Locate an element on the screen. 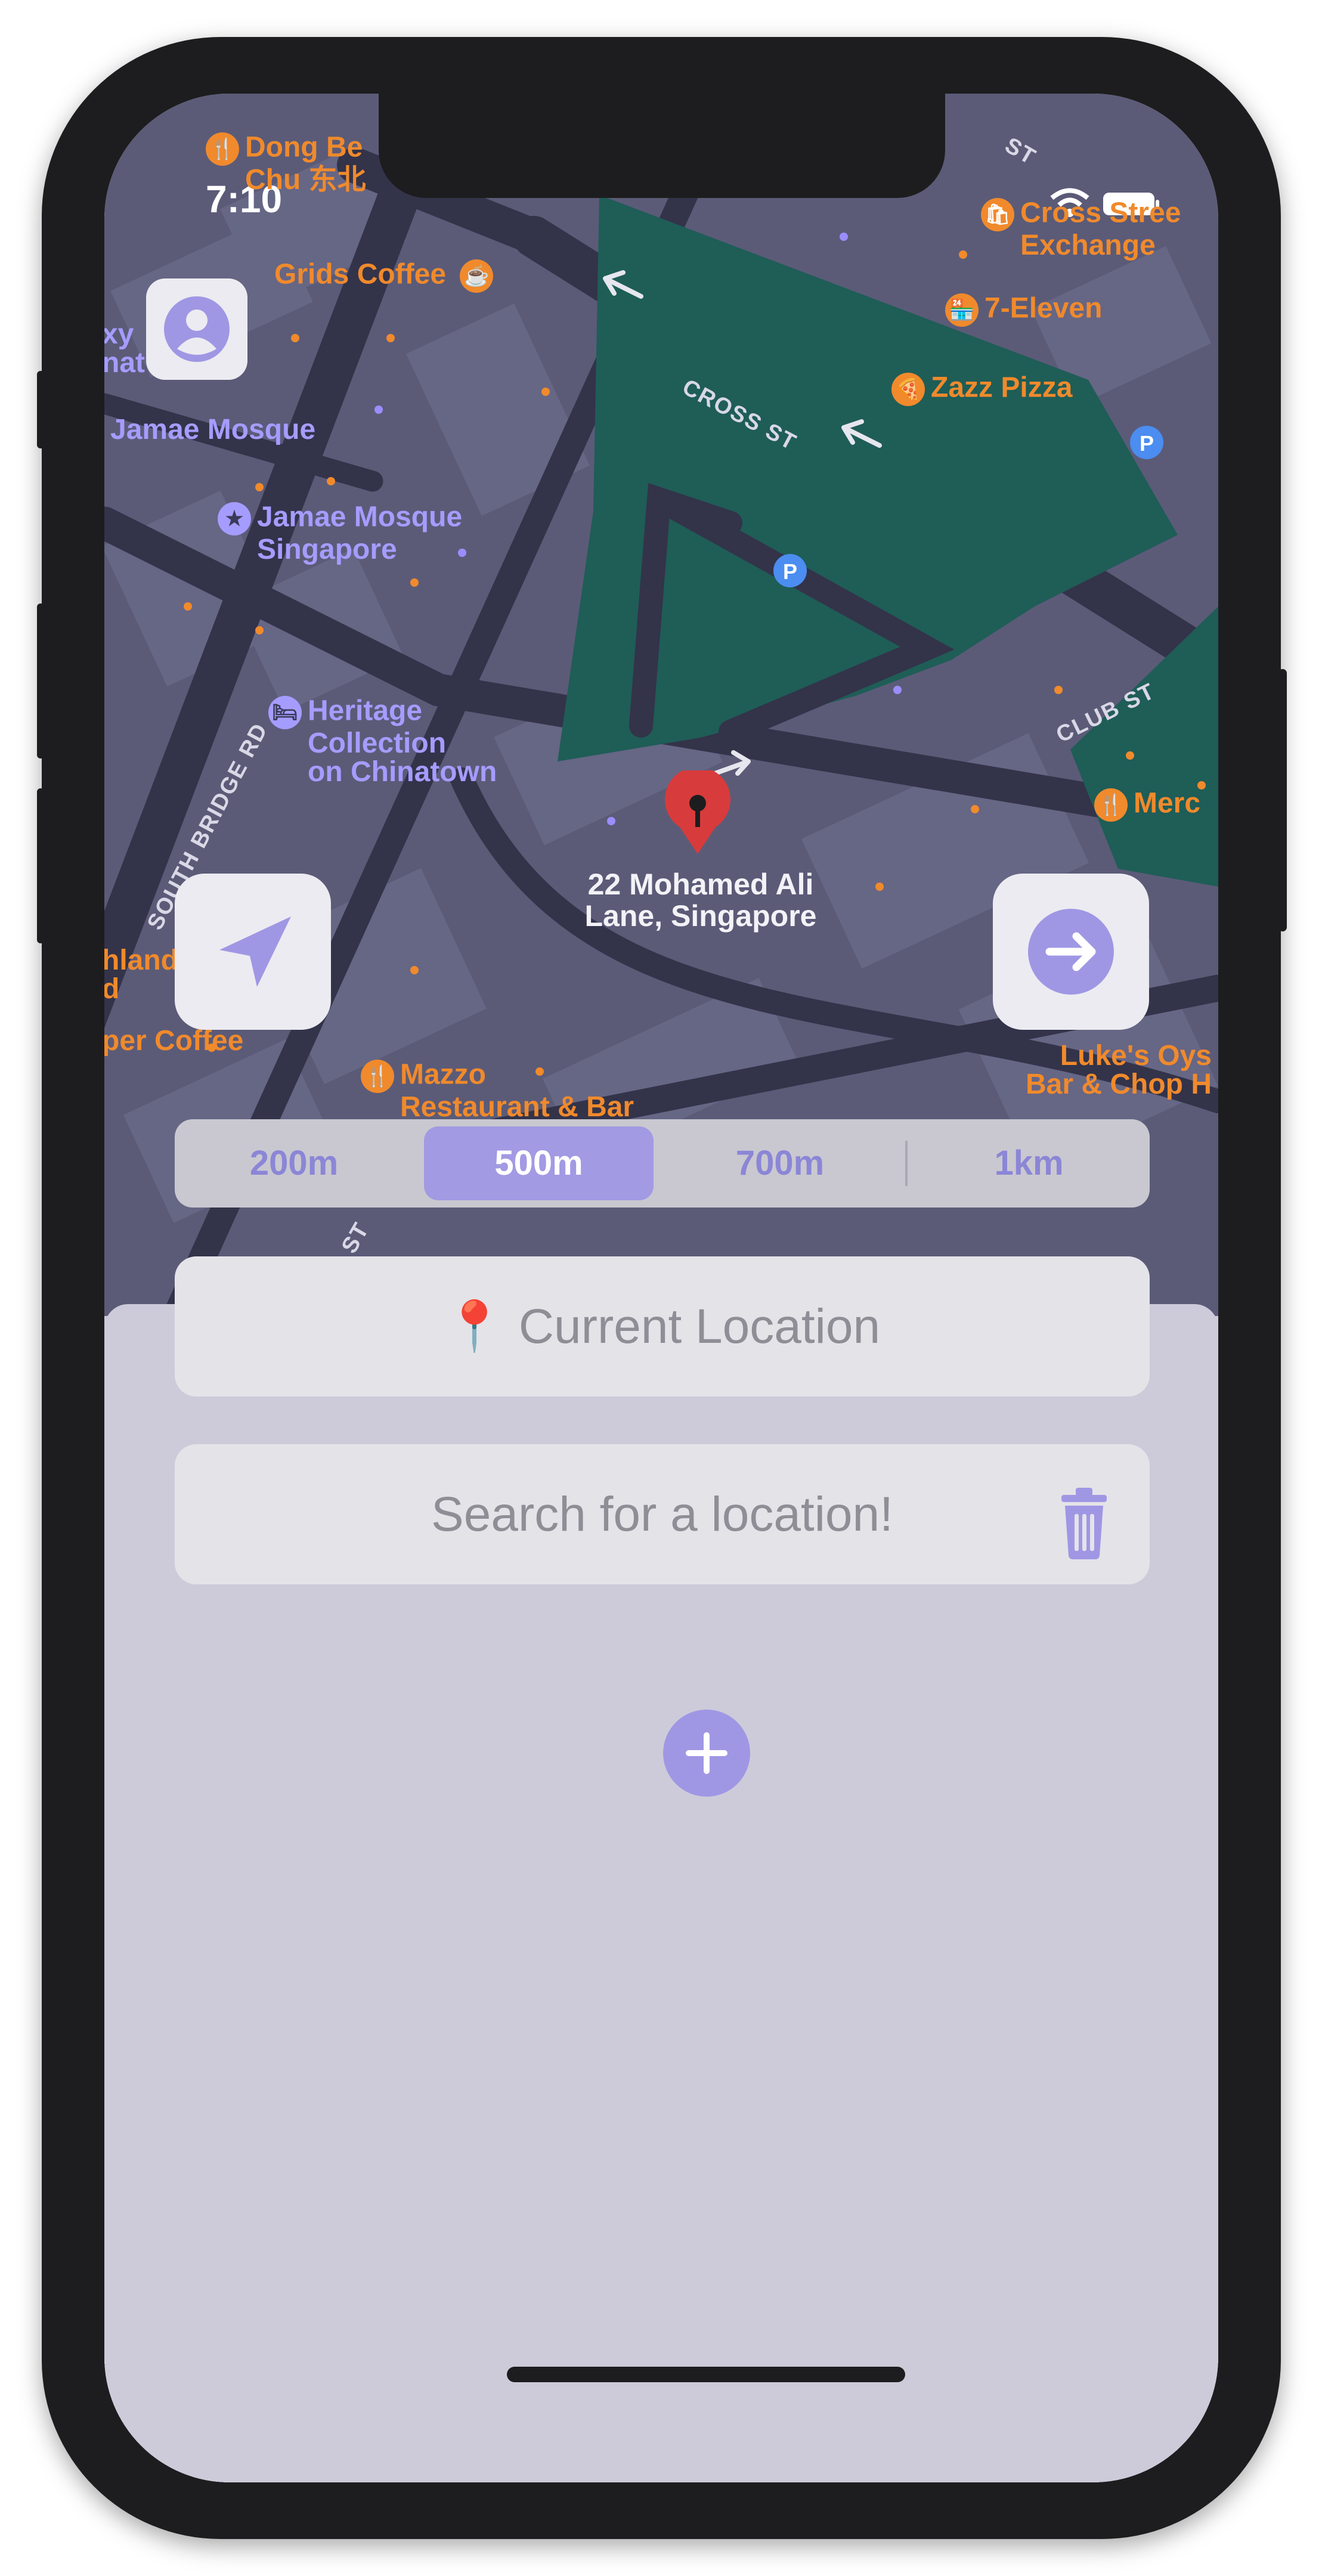 The height and width of the screenshot is (2576, 1322). poi-zazz-pizza: 🍕 Zazz Pizza is located at coordinates (981, 390).